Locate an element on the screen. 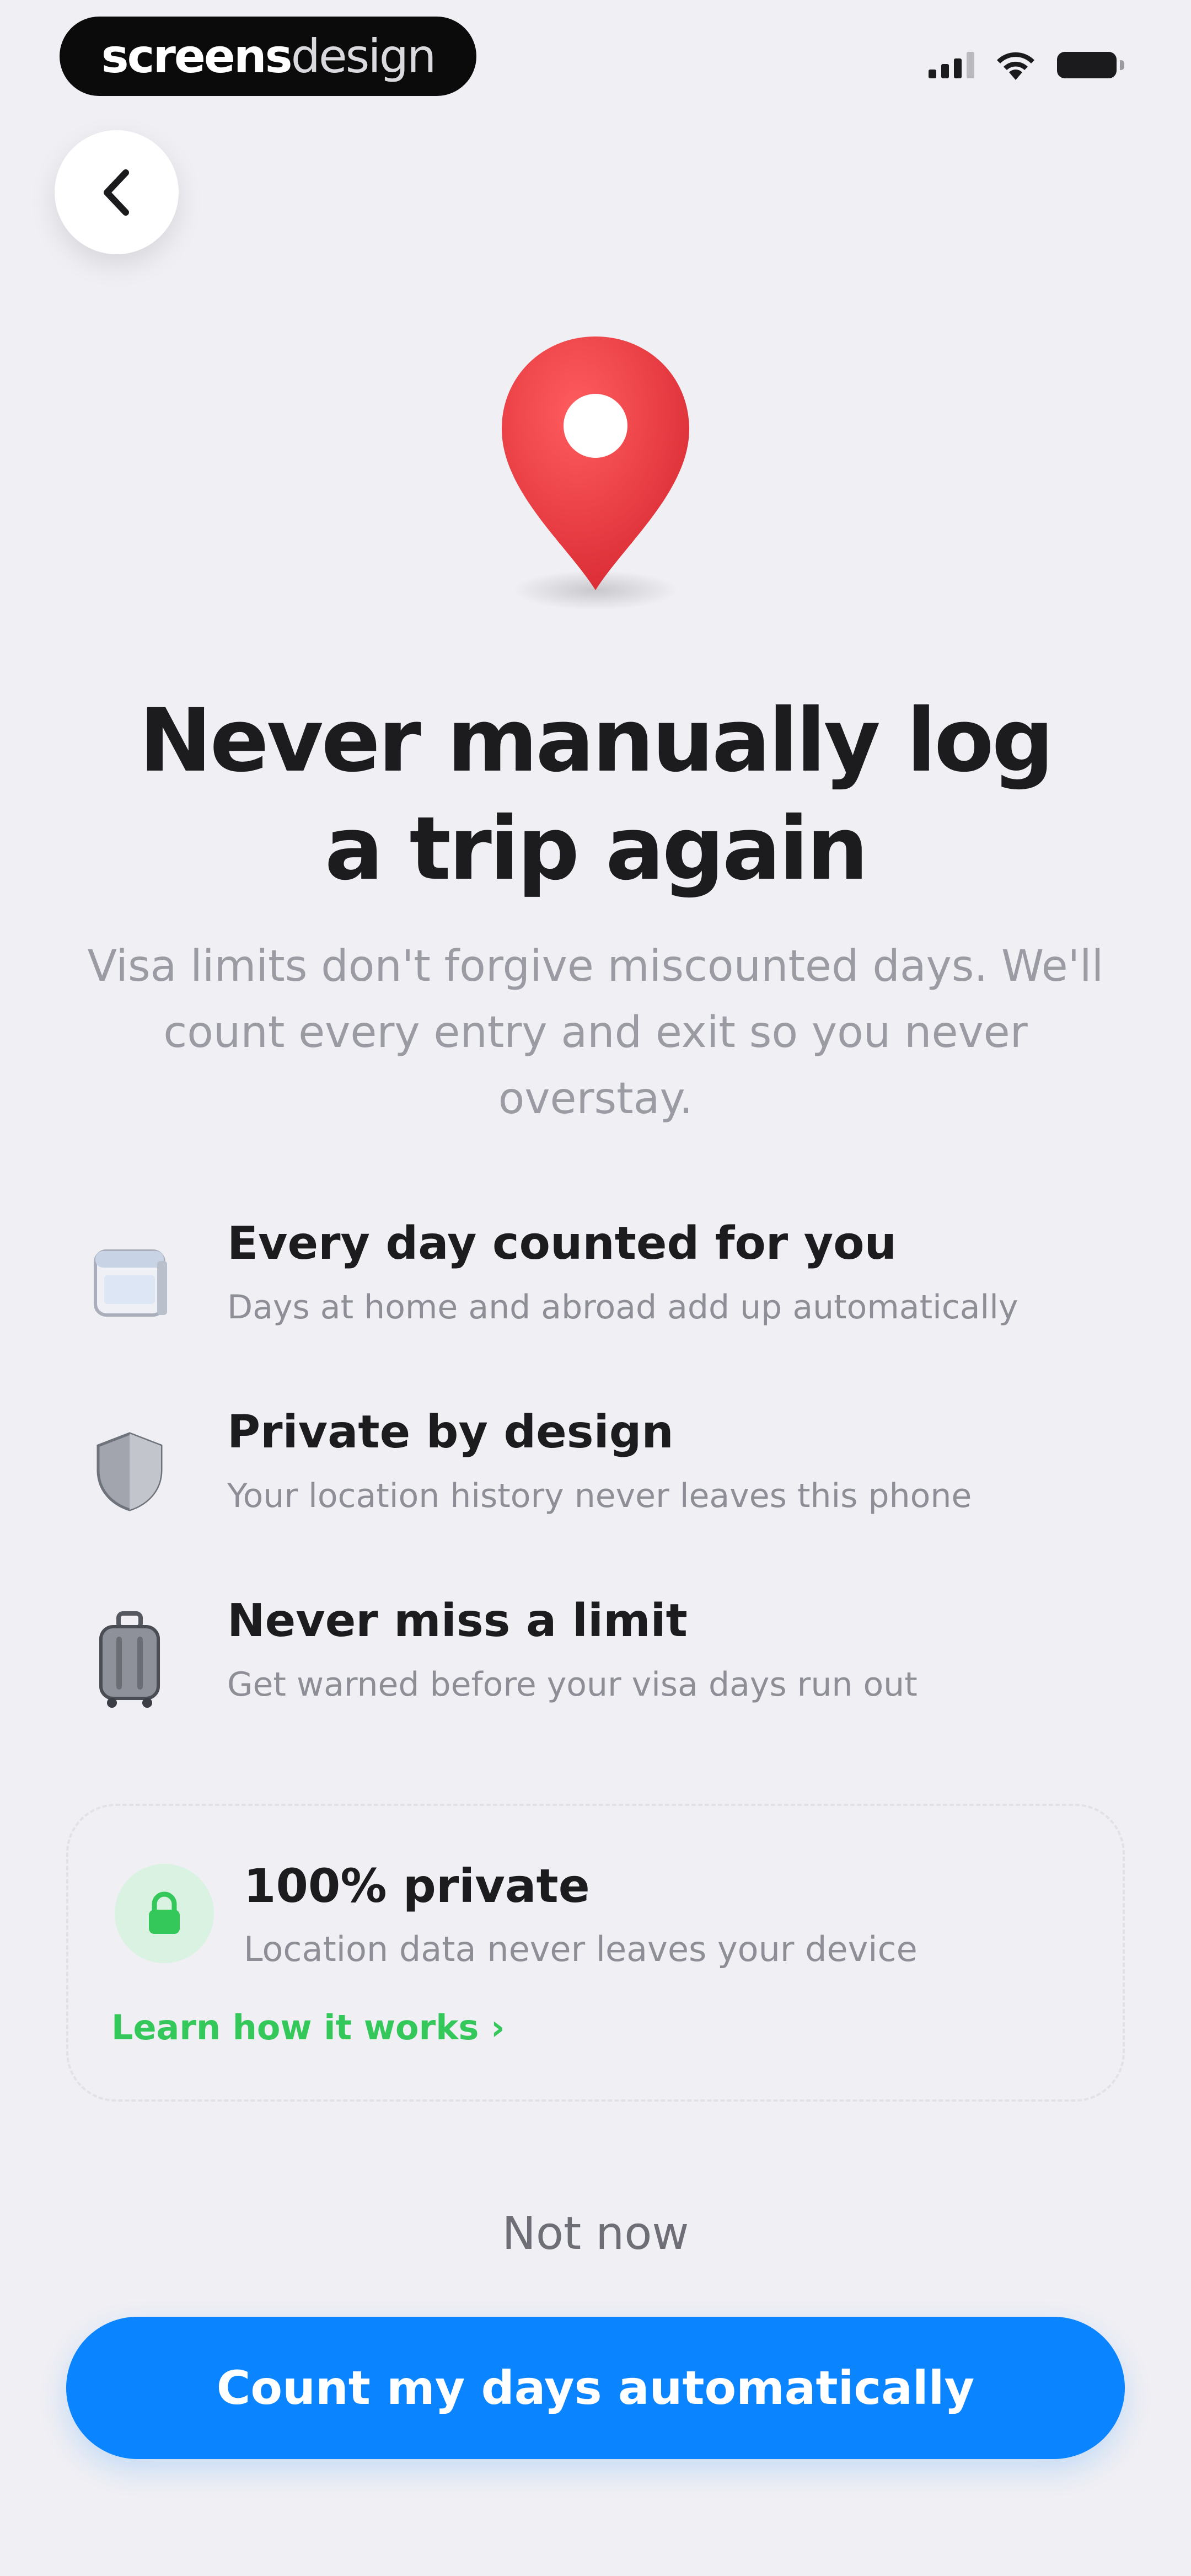 The image size is (1191, 2576). status-bar-icons is located at coordinates (1026, 65).